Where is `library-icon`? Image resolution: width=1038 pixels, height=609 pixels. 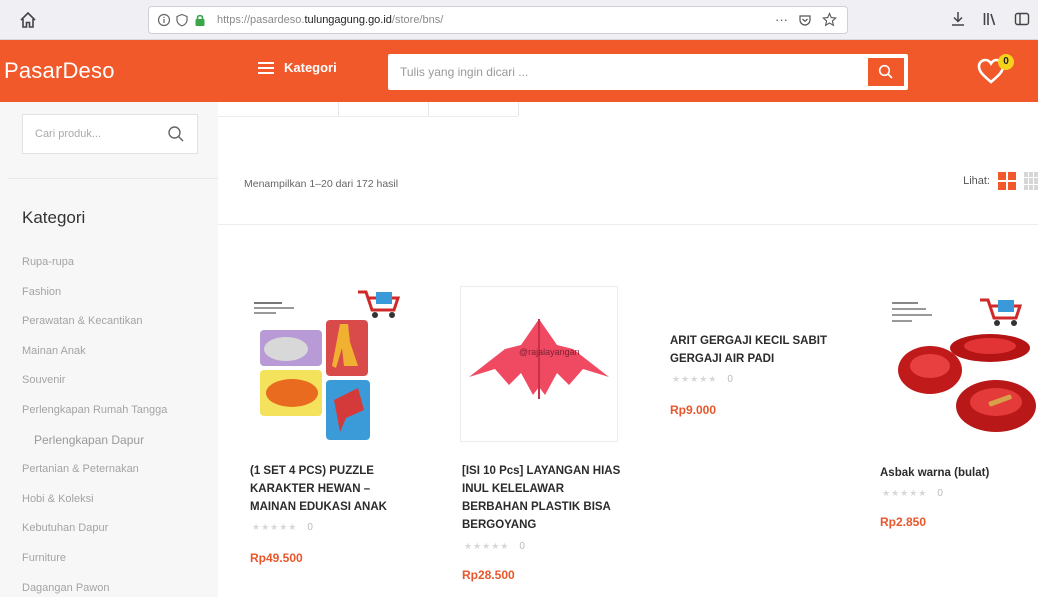
library-icon is located at coordinates (990, 19).